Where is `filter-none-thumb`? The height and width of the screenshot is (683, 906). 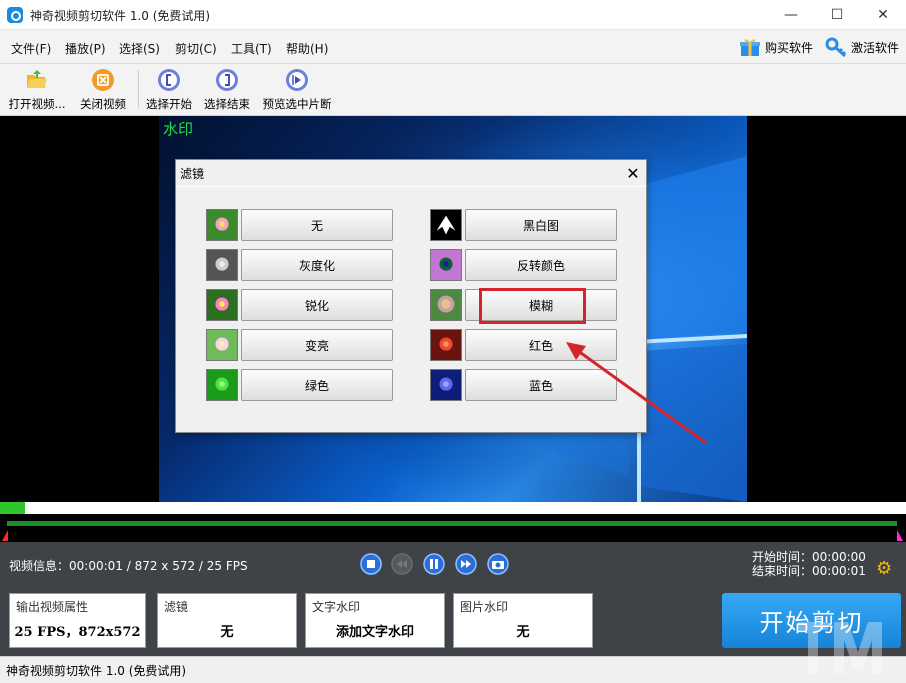 filter-none-thumb is located at coordinates (222, 226).